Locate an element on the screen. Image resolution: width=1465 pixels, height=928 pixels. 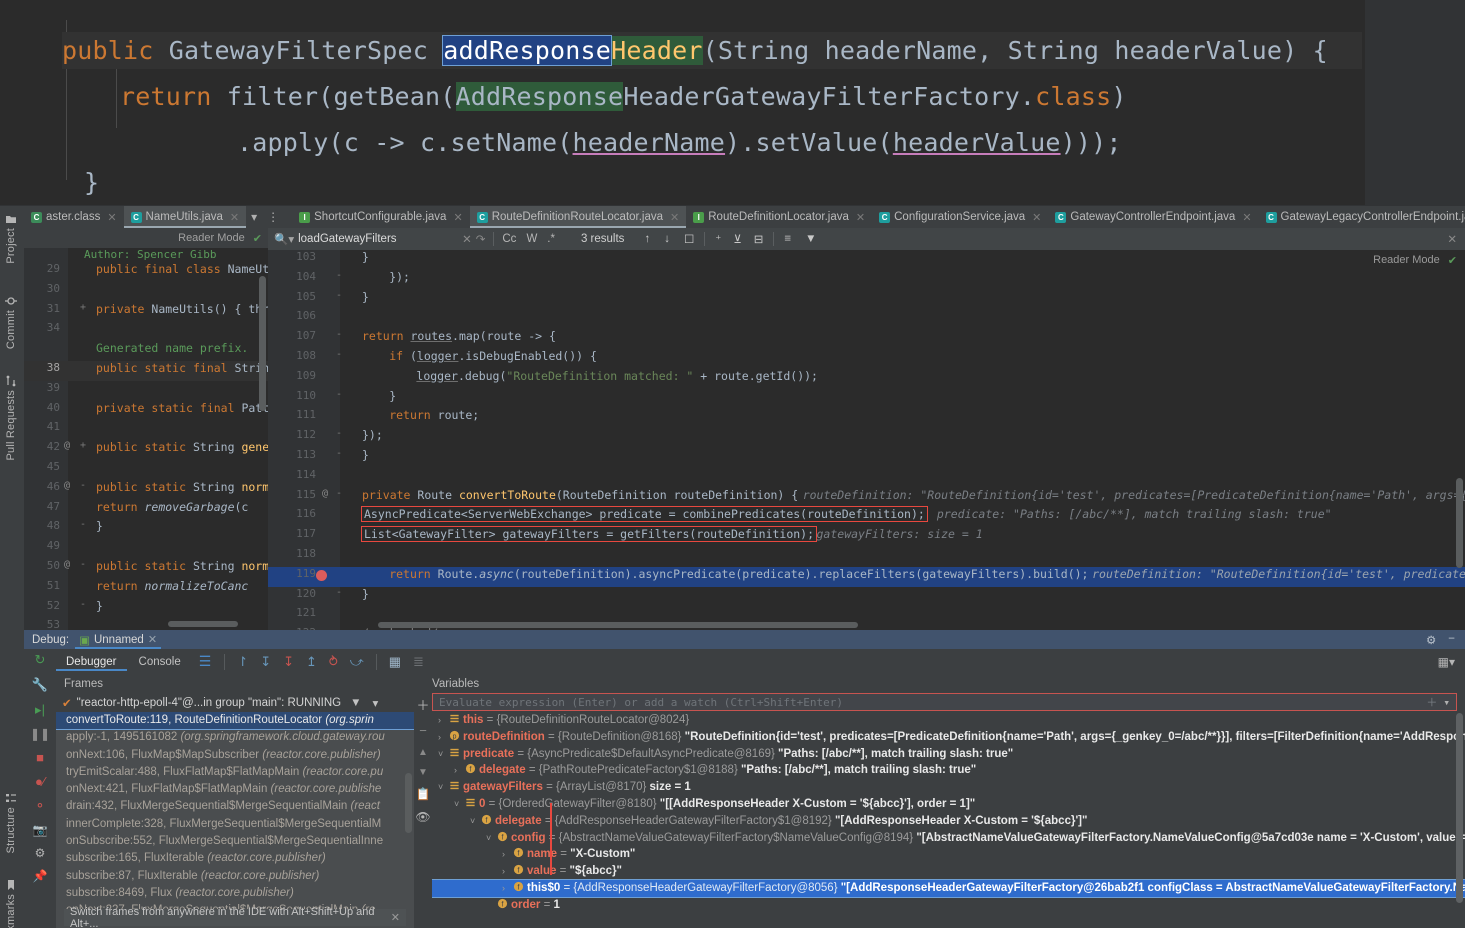
remove-occurrence-icon: ⊻ is located at coordinates (737, 239).